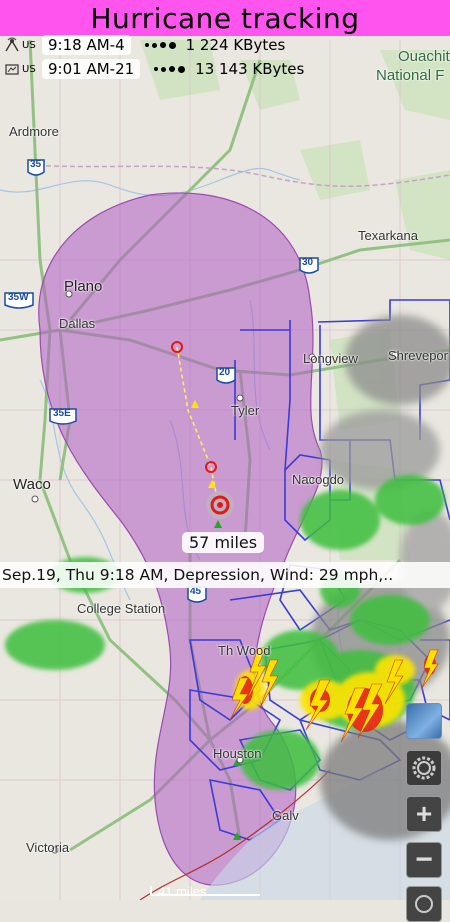 This screenshot has width=450, height=922. I want to click on city-label-shreveport: Shrevepor, so click(418, 355).